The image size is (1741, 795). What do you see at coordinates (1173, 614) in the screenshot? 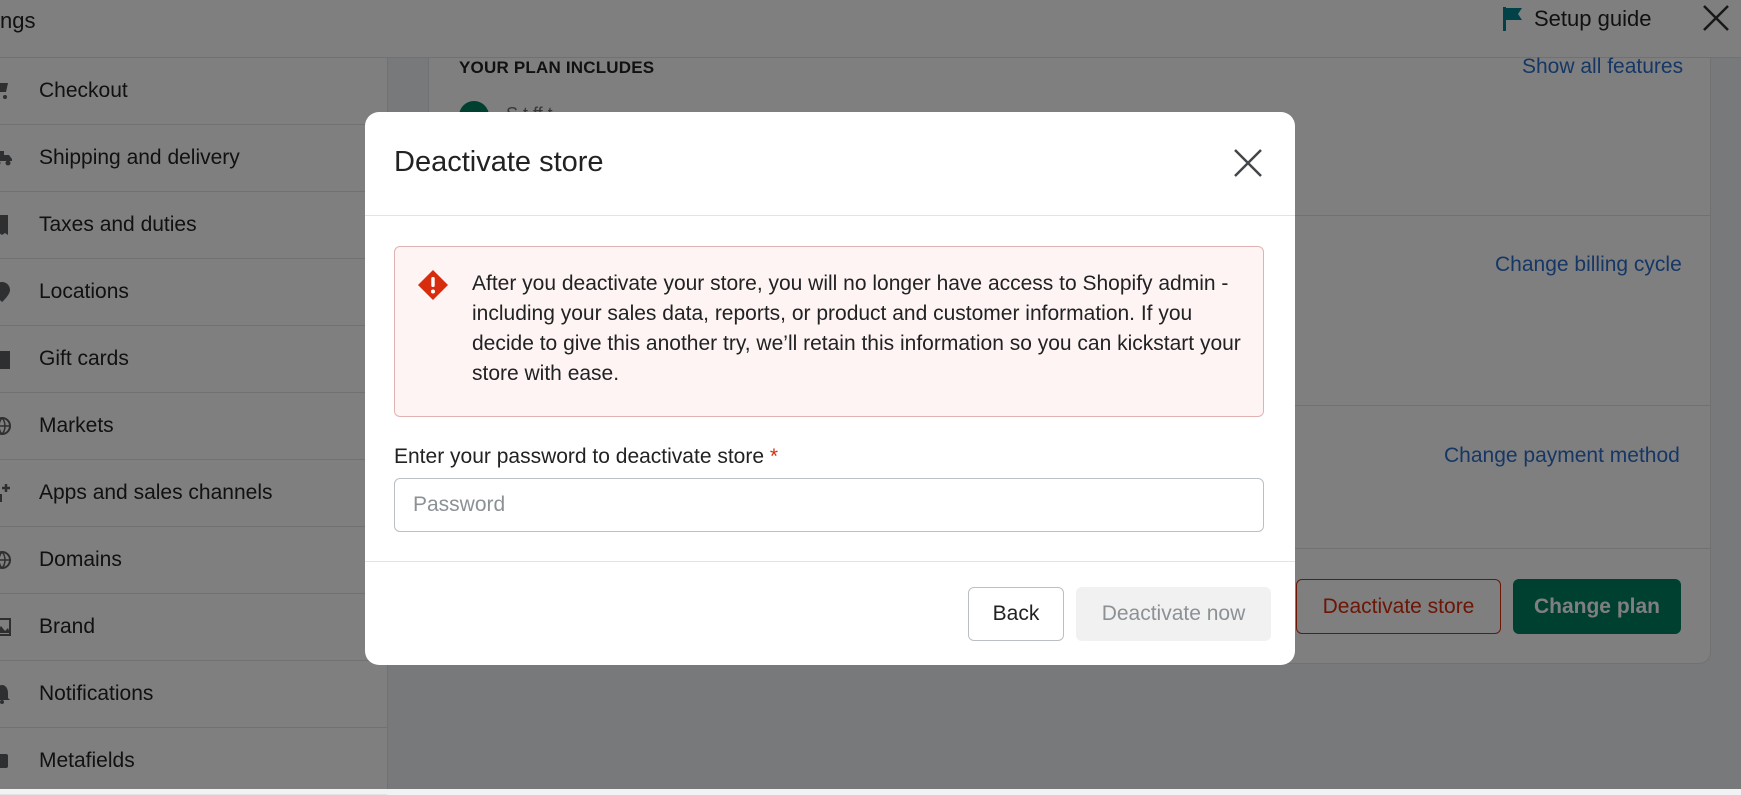
I see `deactivate-now-button: Deactivate now` at bounding box center [1173, 614].